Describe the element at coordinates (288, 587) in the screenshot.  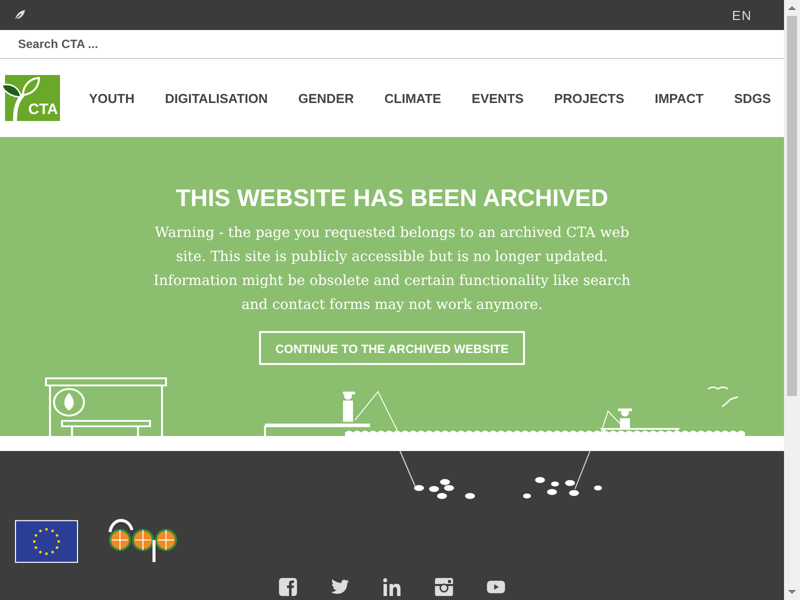
I see `facebook-icon` at that location.